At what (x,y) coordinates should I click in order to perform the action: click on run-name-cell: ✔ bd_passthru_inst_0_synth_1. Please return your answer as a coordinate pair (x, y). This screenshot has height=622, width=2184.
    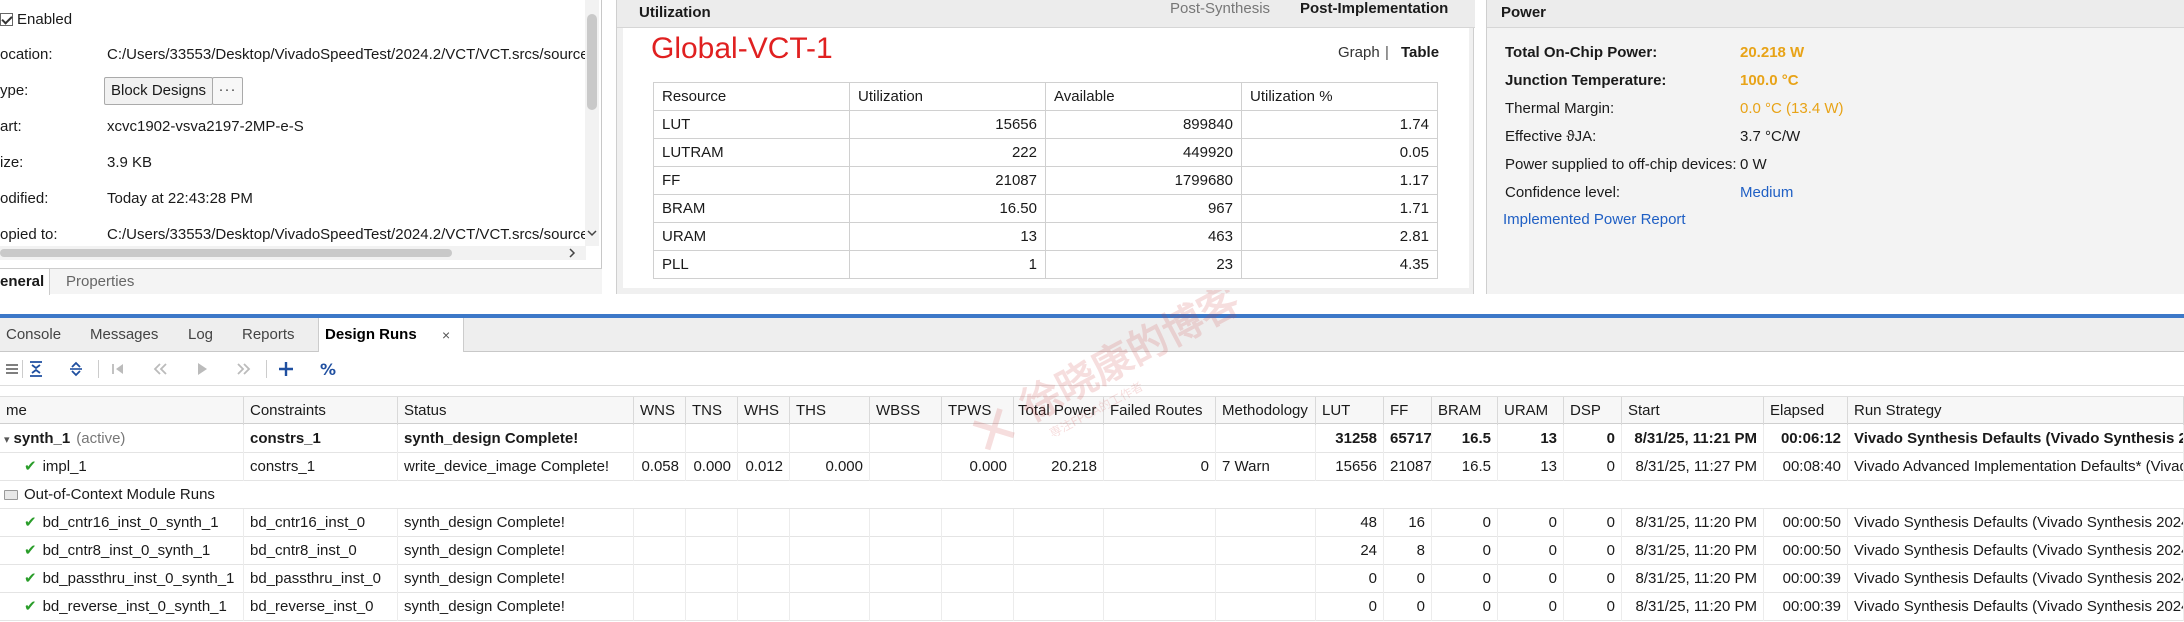
    Looking at the image, I should click on (122, 579).